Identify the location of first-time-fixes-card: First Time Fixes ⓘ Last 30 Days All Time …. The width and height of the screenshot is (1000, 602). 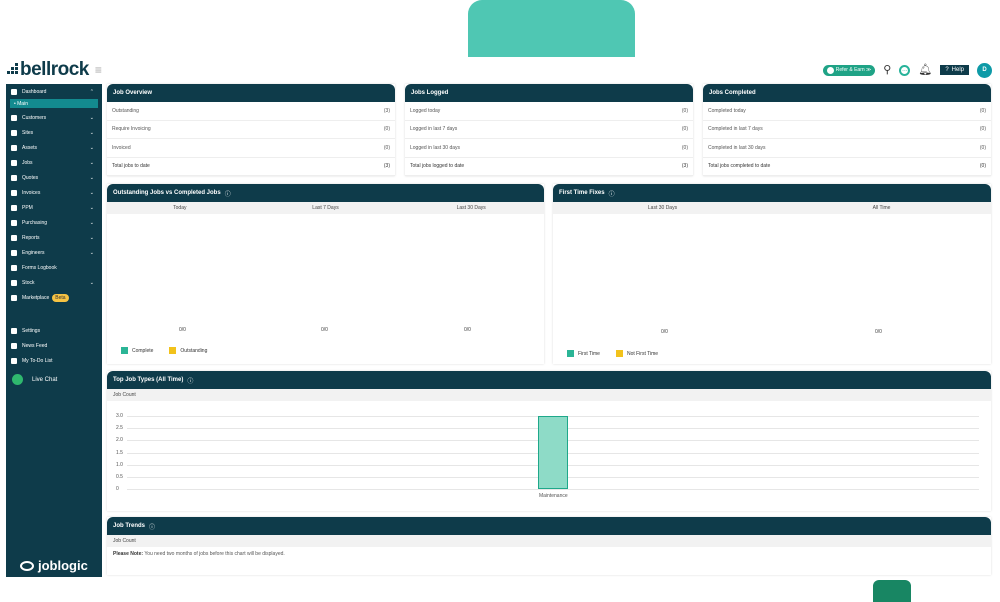
(772, 274).